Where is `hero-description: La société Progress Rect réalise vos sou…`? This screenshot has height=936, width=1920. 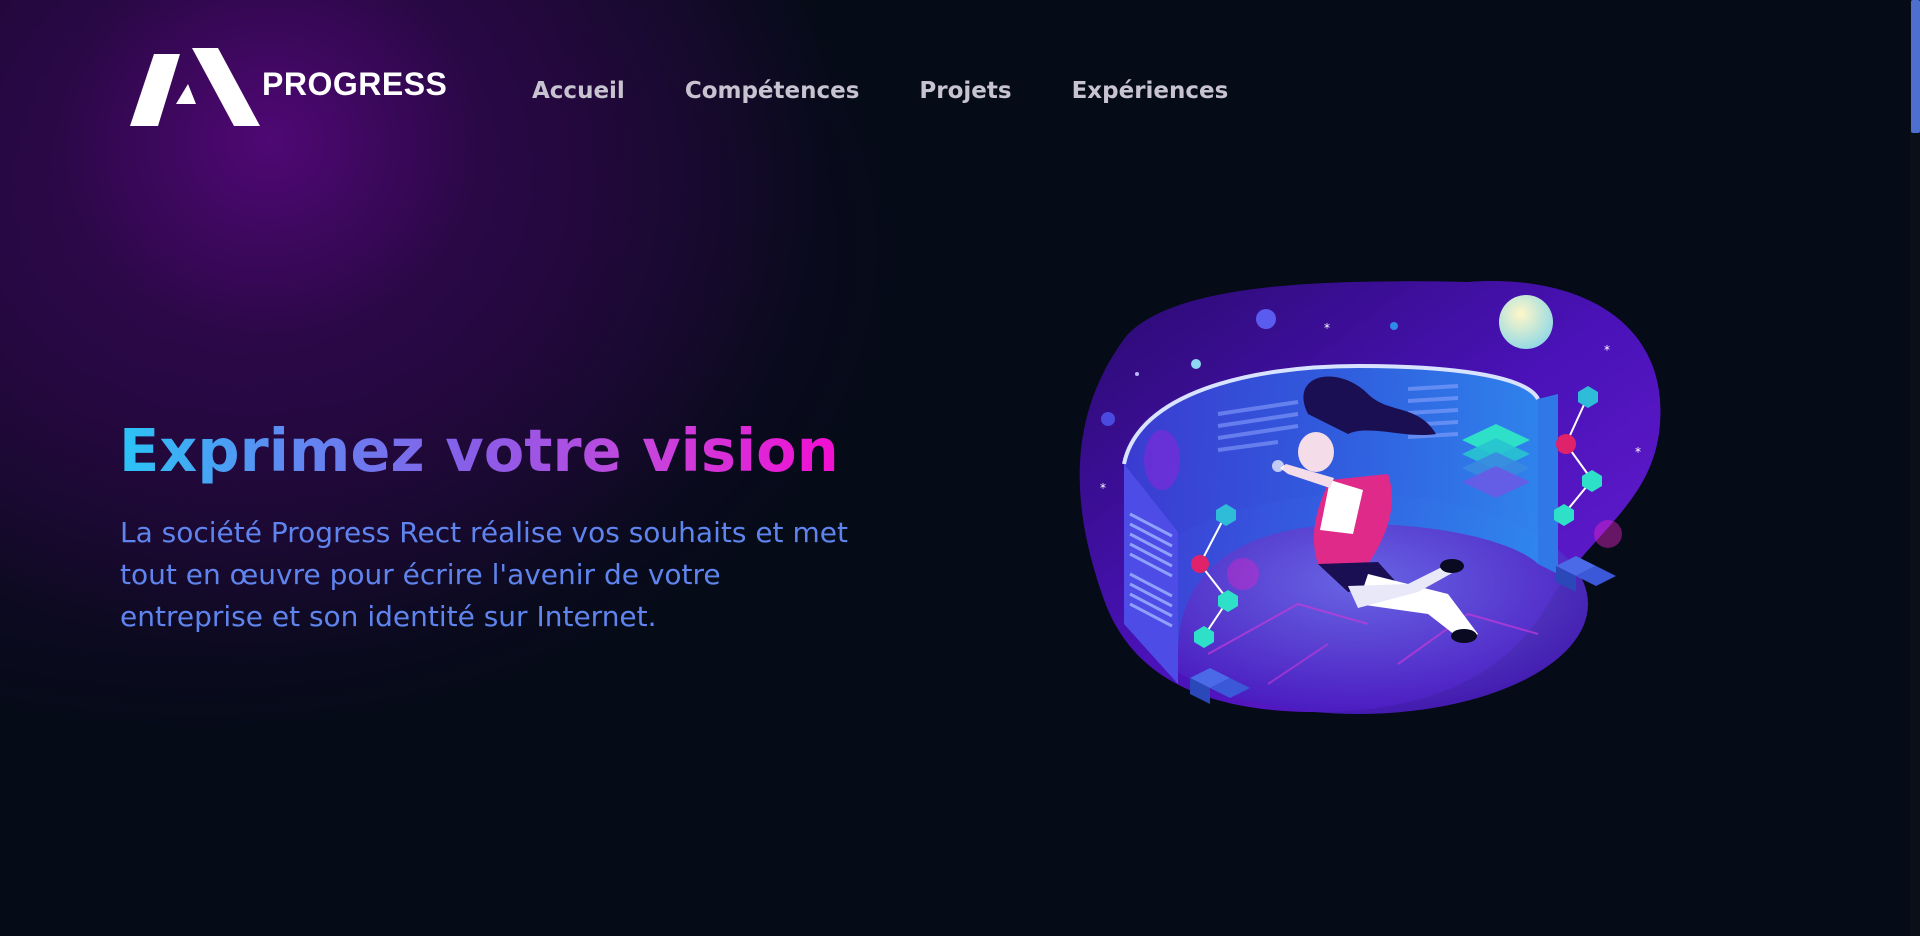
hero-description: La société Progress Rect réalise vos sou… is located at coordinates (484, 574).